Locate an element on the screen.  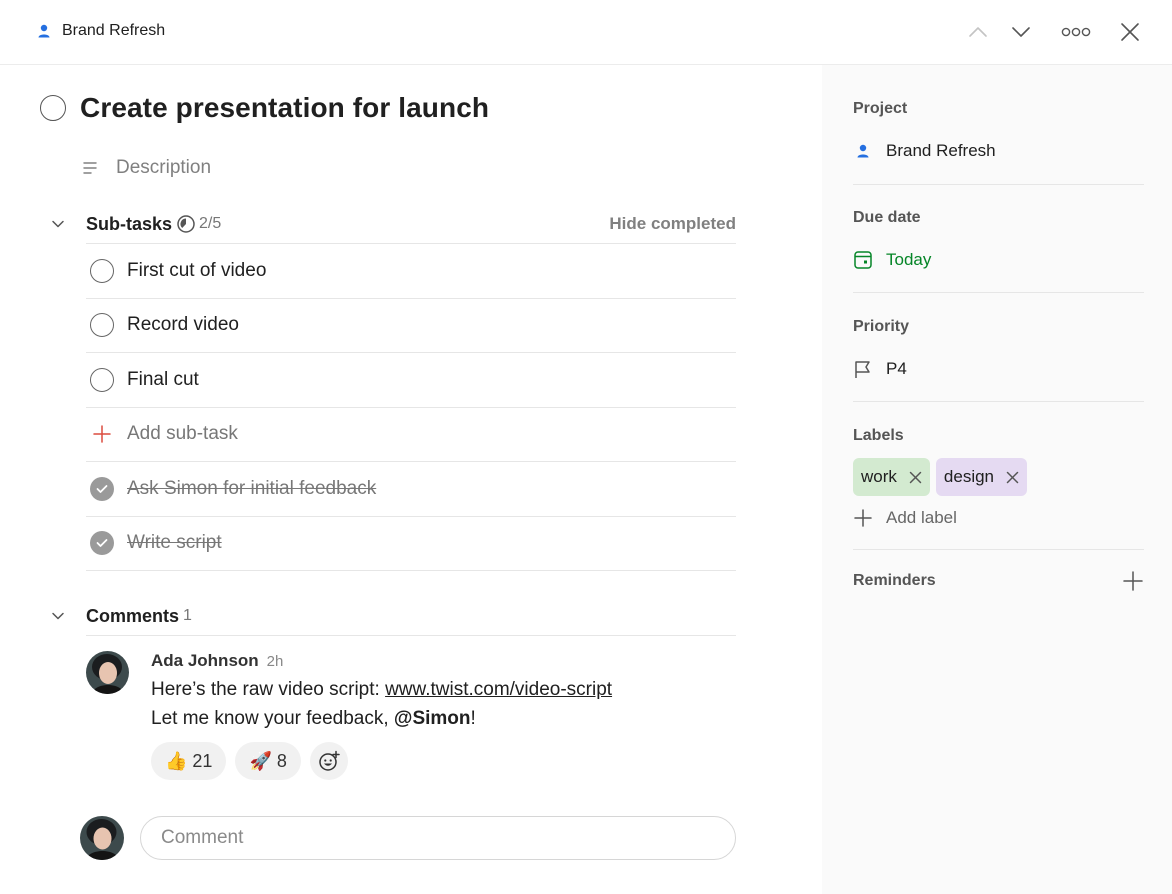
task-title: Create presentation for launch is located at coordinates (284, 108).